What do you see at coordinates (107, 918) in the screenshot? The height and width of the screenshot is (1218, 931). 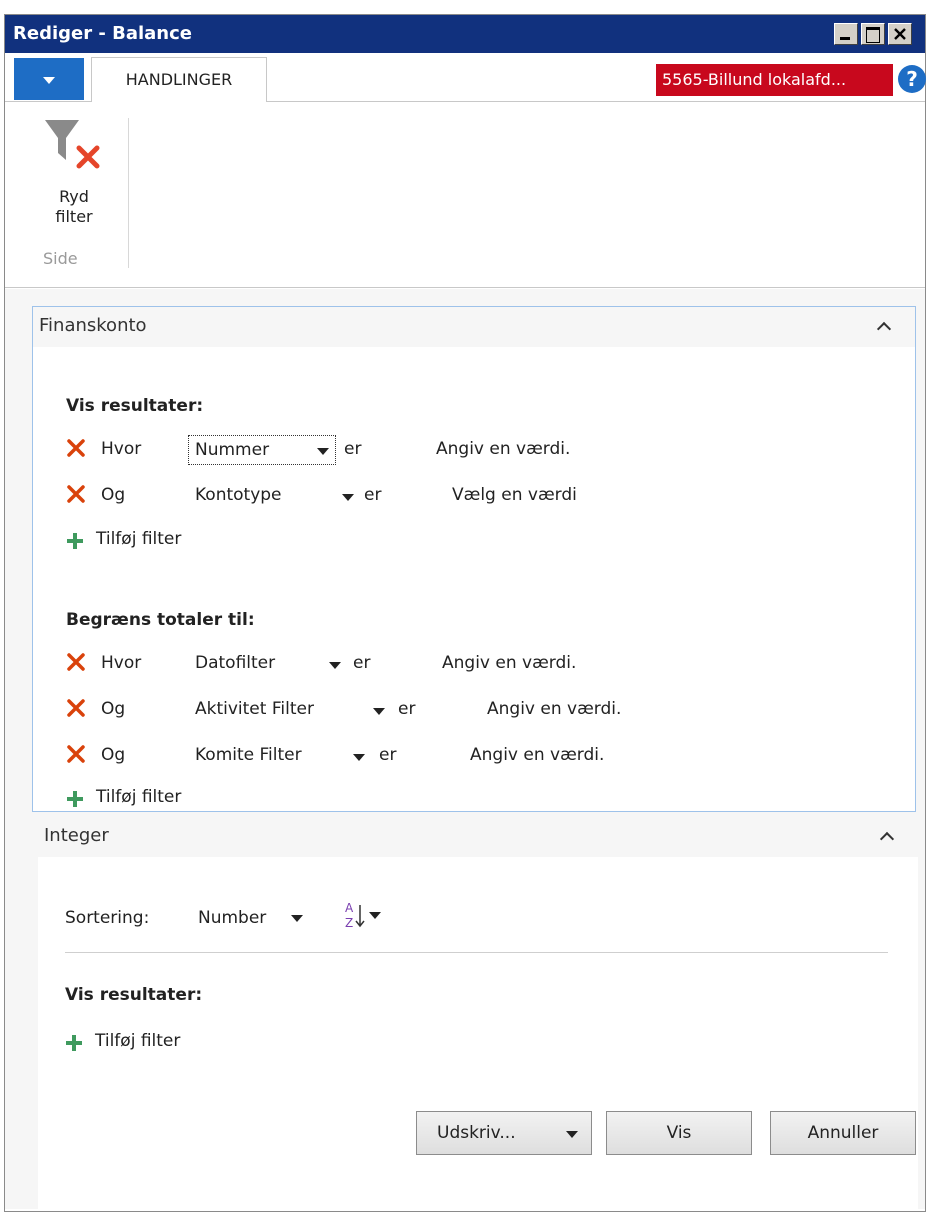 I see `sort-label: Sortering:` at bounding box center [107, 918].